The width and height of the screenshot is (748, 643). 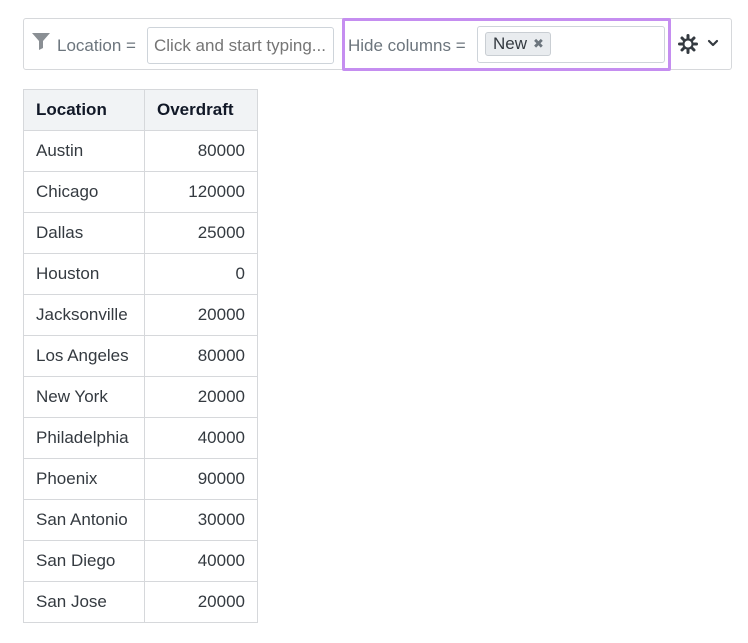 I want to click on location-cell: San Jose, so click(x=84, y=602).